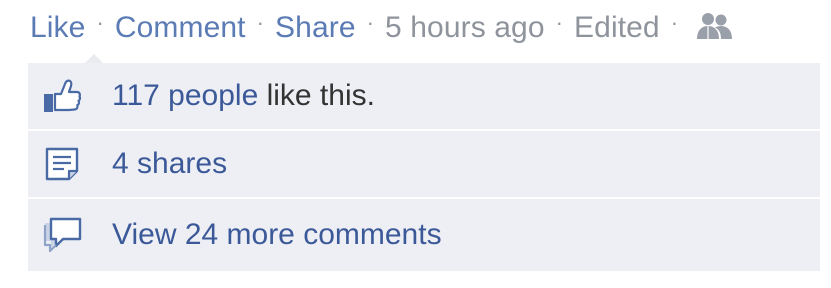  What do you see at coordinates (180, 28) in the screenshot?
I see `comment-link: Comment` at bounding box center [180, 28].